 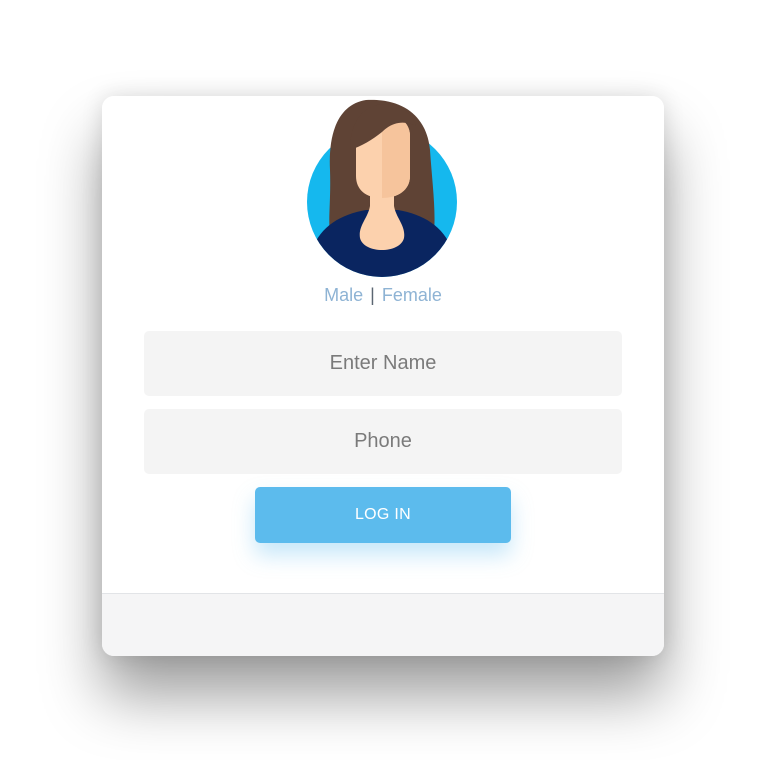 I want to click on login-button: LOG IN, so click(x=383, y=515).